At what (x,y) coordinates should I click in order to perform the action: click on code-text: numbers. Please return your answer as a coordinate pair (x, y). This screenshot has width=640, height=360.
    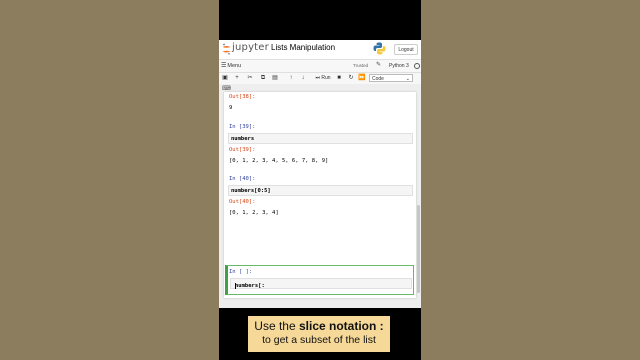
    Looking at the image, I should click on (243, 139).